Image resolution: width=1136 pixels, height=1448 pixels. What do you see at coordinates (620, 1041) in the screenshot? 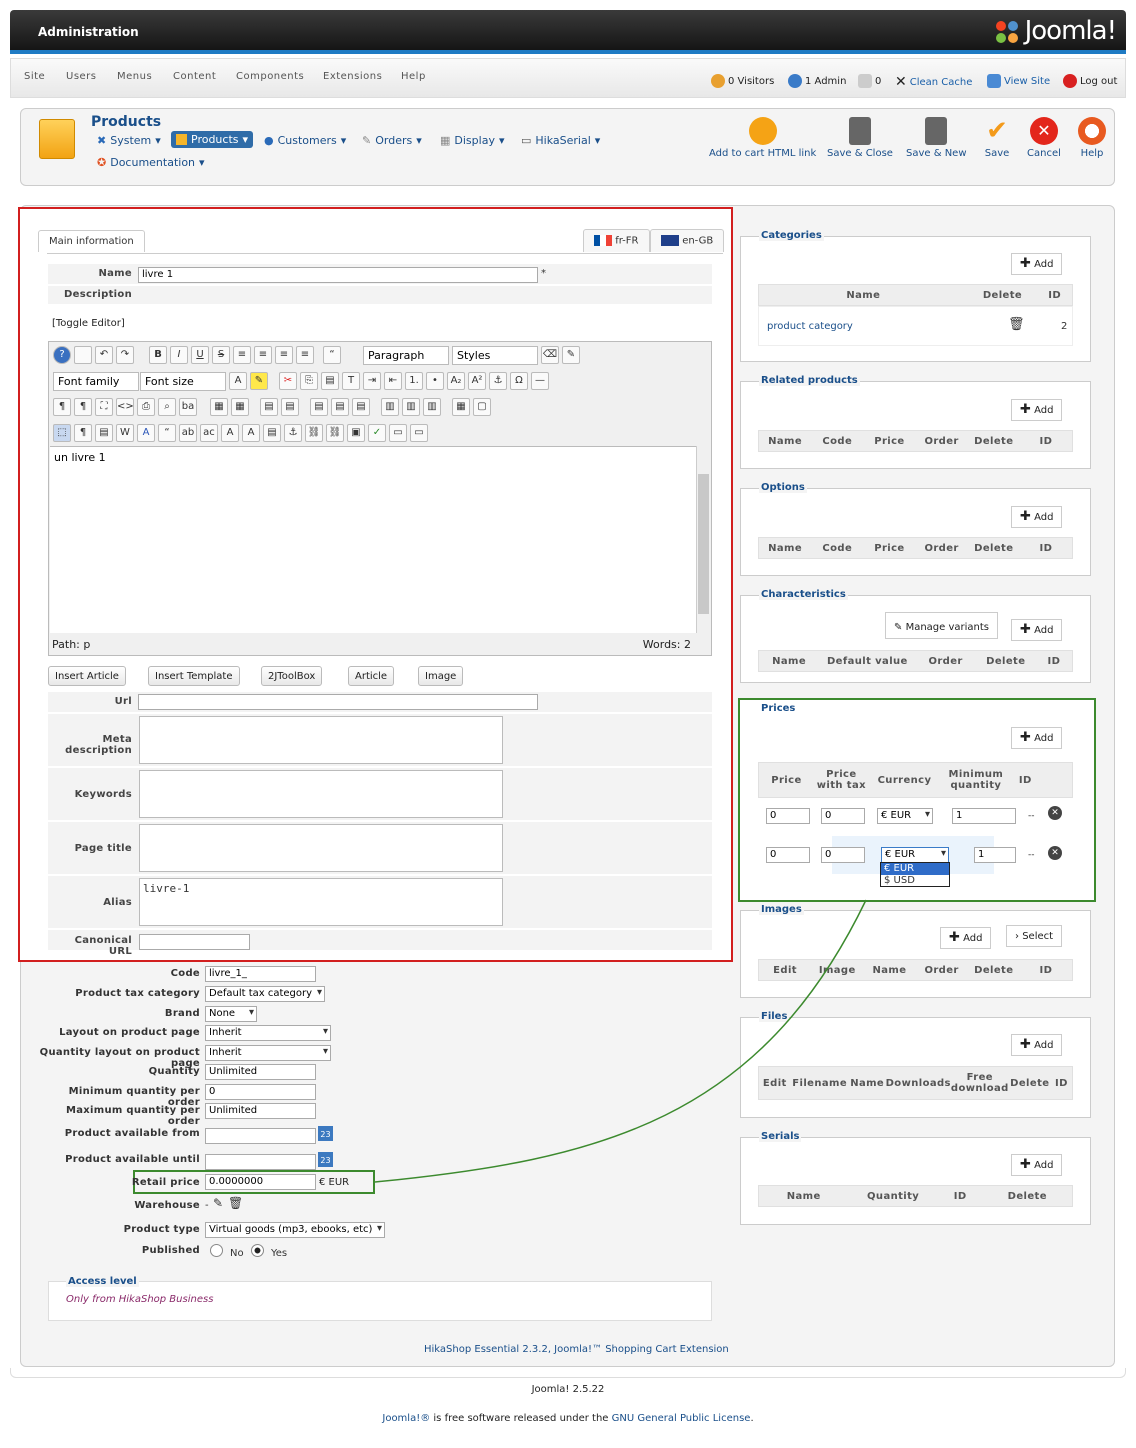
I see `connector-line` at bounding box center [620, 1041].